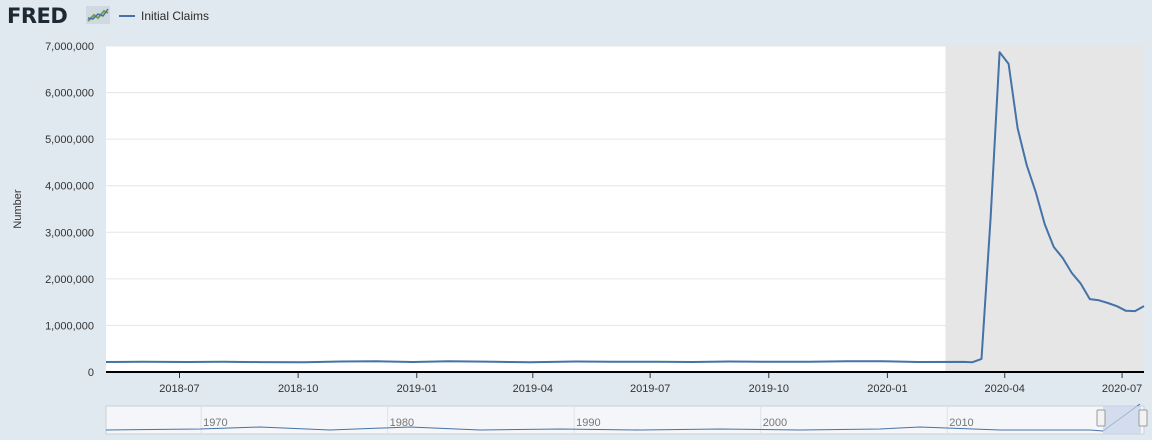 This screenshot has height=440, width=1152. I want to click on x-tick-label: 2019-10, so click(769, 389).